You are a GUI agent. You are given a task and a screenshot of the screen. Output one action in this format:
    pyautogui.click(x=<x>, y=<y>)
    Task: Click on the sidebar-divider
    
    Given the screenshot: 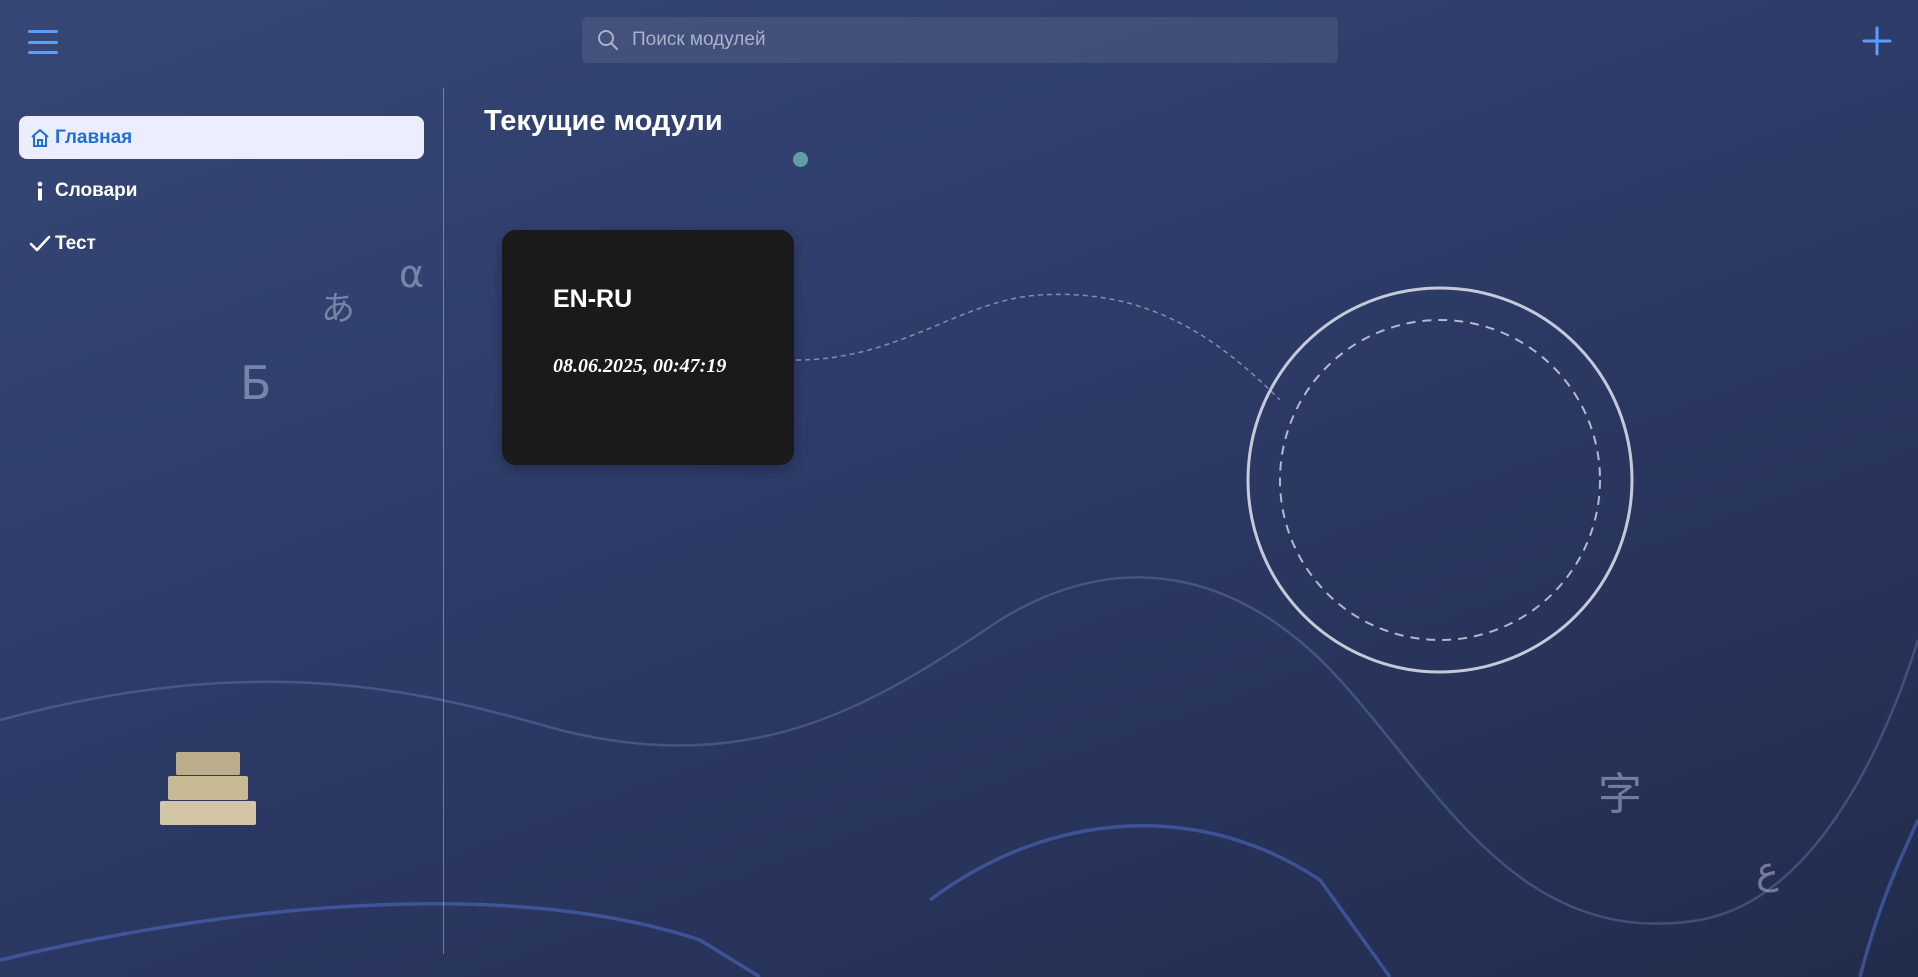 What is the action you would take?
    pyautogui.click(x=443, y=521)
    